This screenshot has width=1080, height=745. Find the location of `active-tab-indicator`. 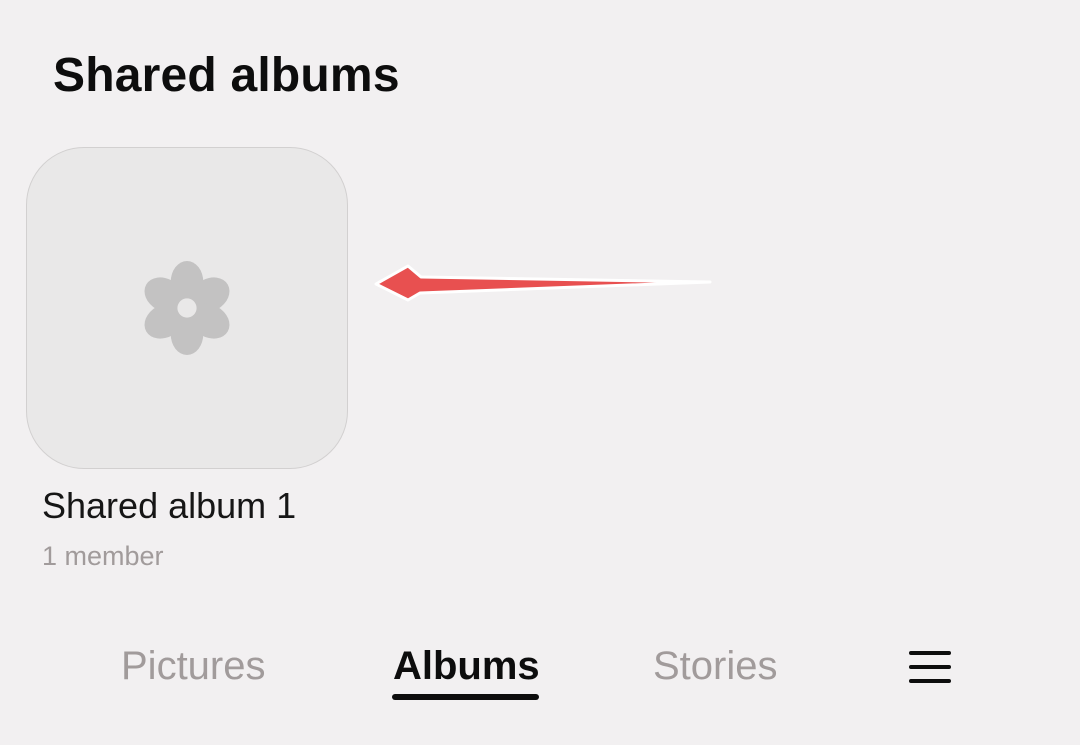

active-tab-indicator is located at coordinates (465, 697).